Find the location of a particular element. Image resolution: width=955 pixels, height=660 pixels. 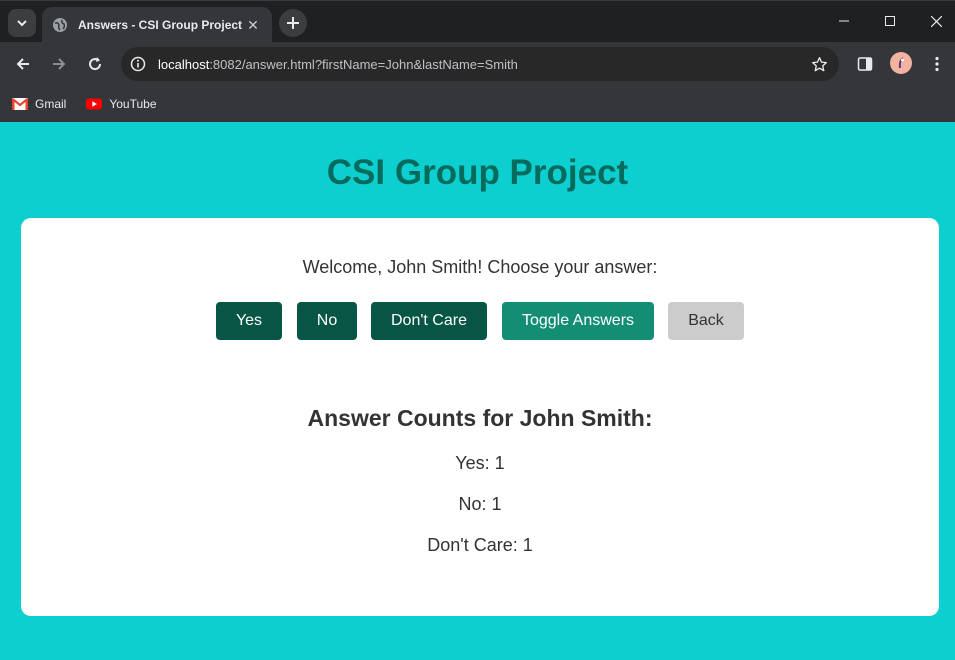

menu-button is located at coordinates (937, 64).